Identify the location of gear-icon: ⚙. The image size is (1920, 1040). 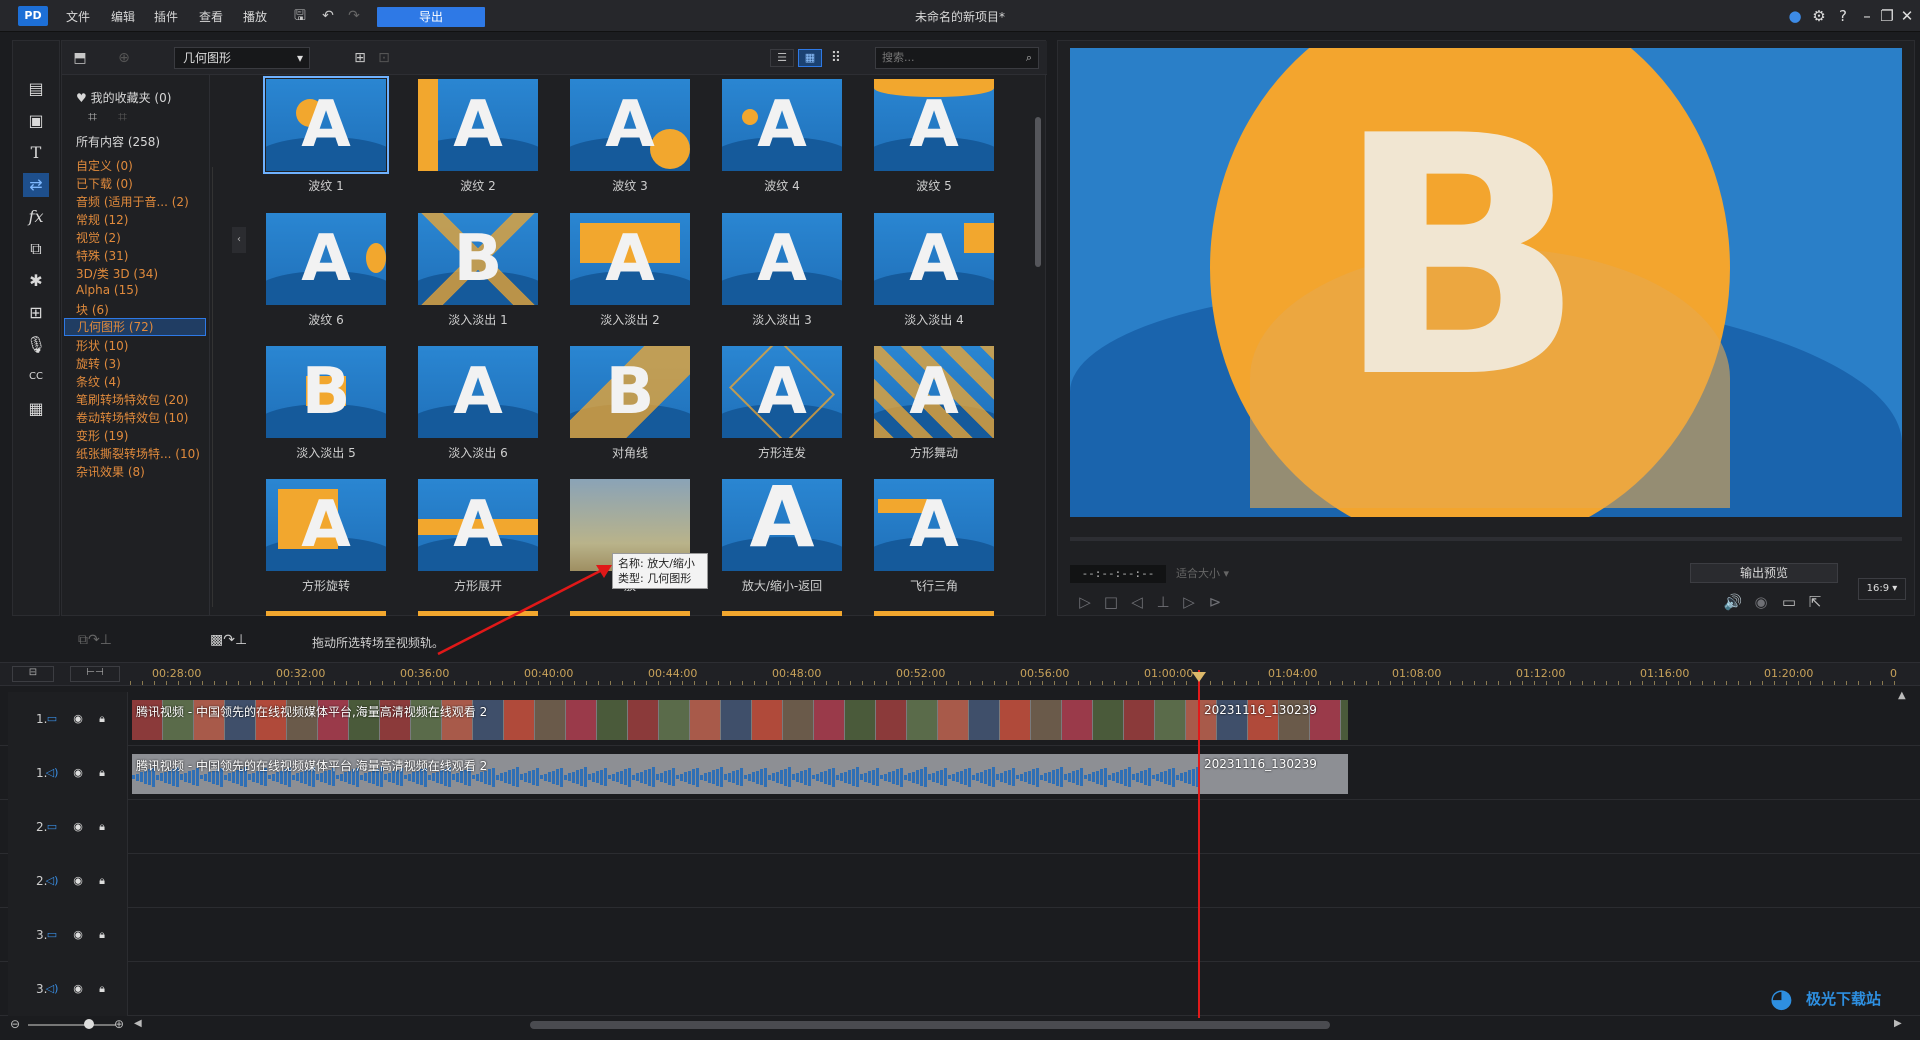
(1819, 16).